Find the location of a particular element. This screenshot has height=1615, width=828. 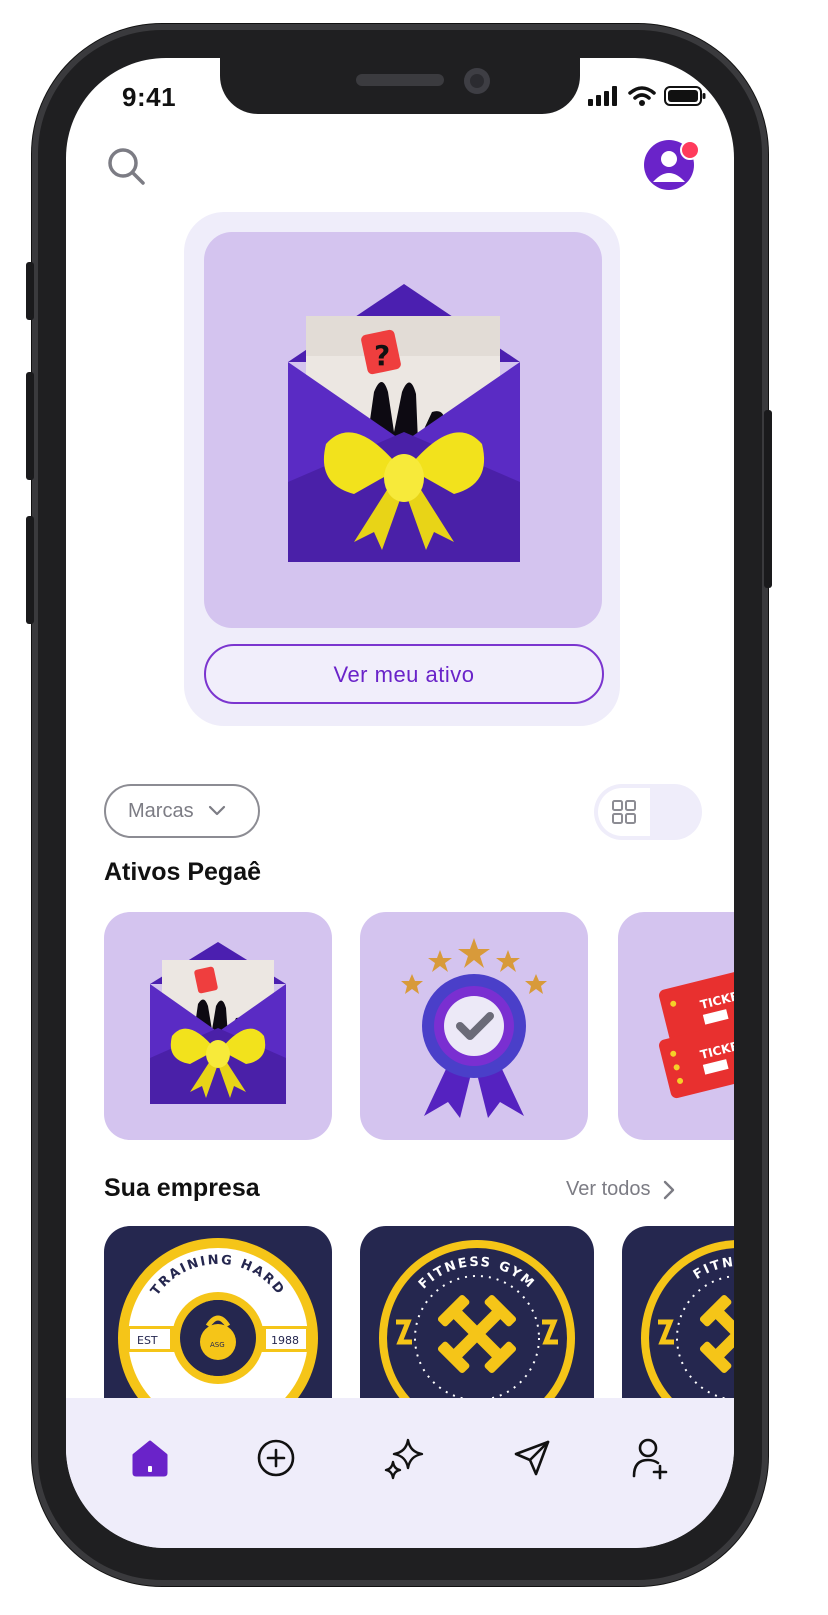

assets-section-title: Ativos Pegaê is located at coordinates (183, 872).